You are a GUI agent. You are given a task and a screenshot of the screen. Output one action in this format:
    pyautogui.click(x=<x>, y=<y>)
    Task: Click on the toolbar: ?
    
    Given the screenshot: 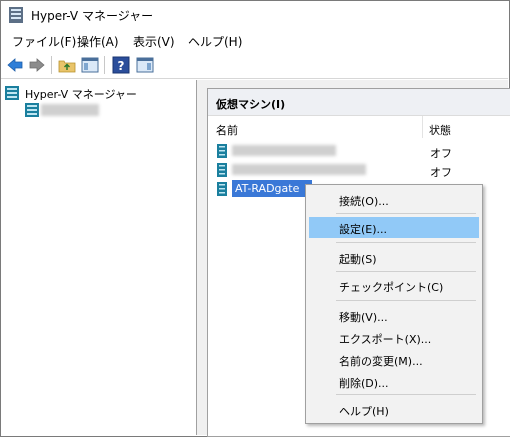 What is the action you would take?
    pyautogui.click(x=254, y=65)
    